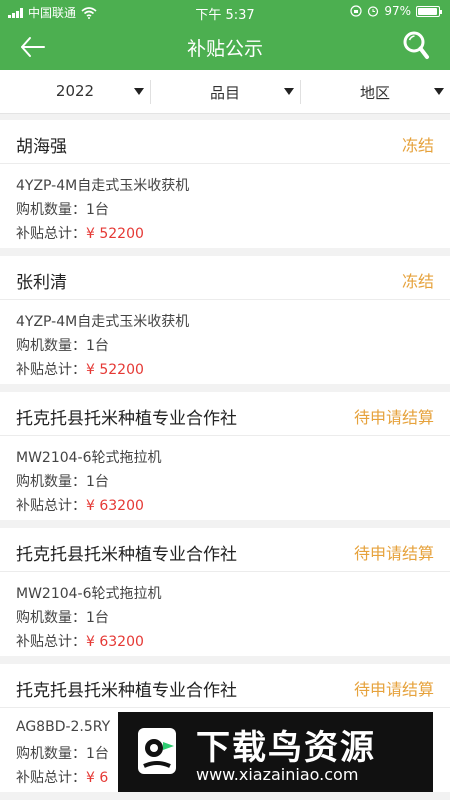  I want to click on status-right: 97%, so click(396, 11).